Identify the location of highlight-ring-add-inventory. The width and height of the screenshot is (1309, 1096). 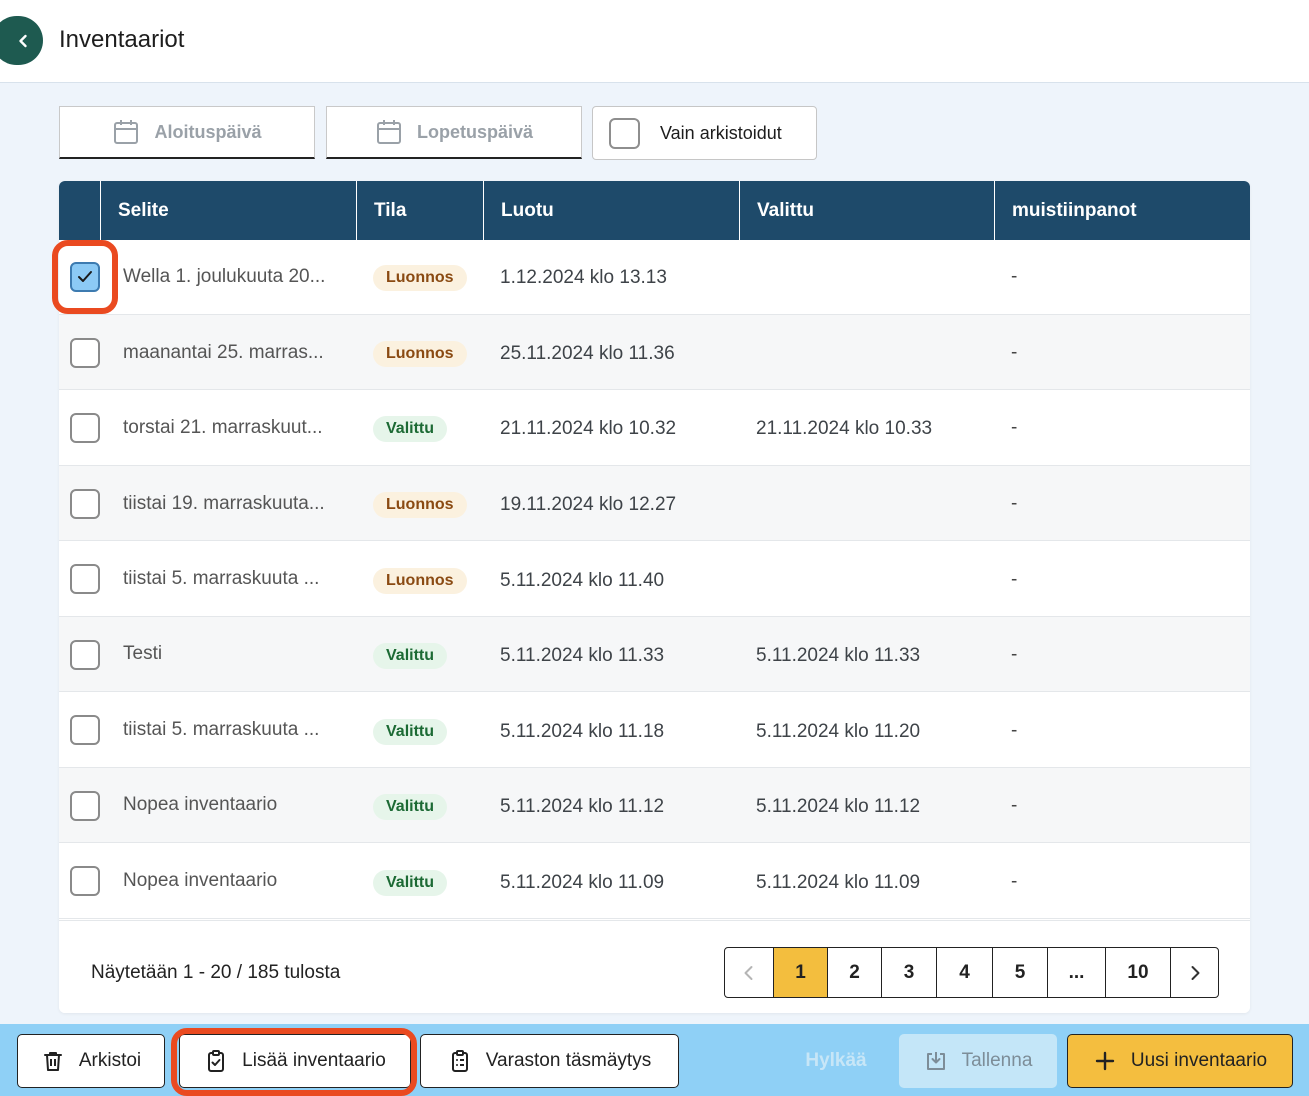
(294, 1062).